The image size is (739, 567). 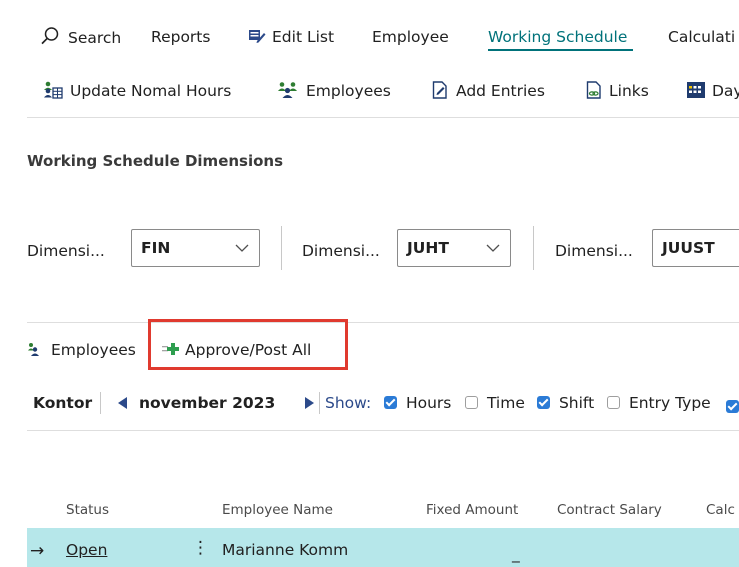 I want to click on active-tab-underline, so click(x=560, y=50).